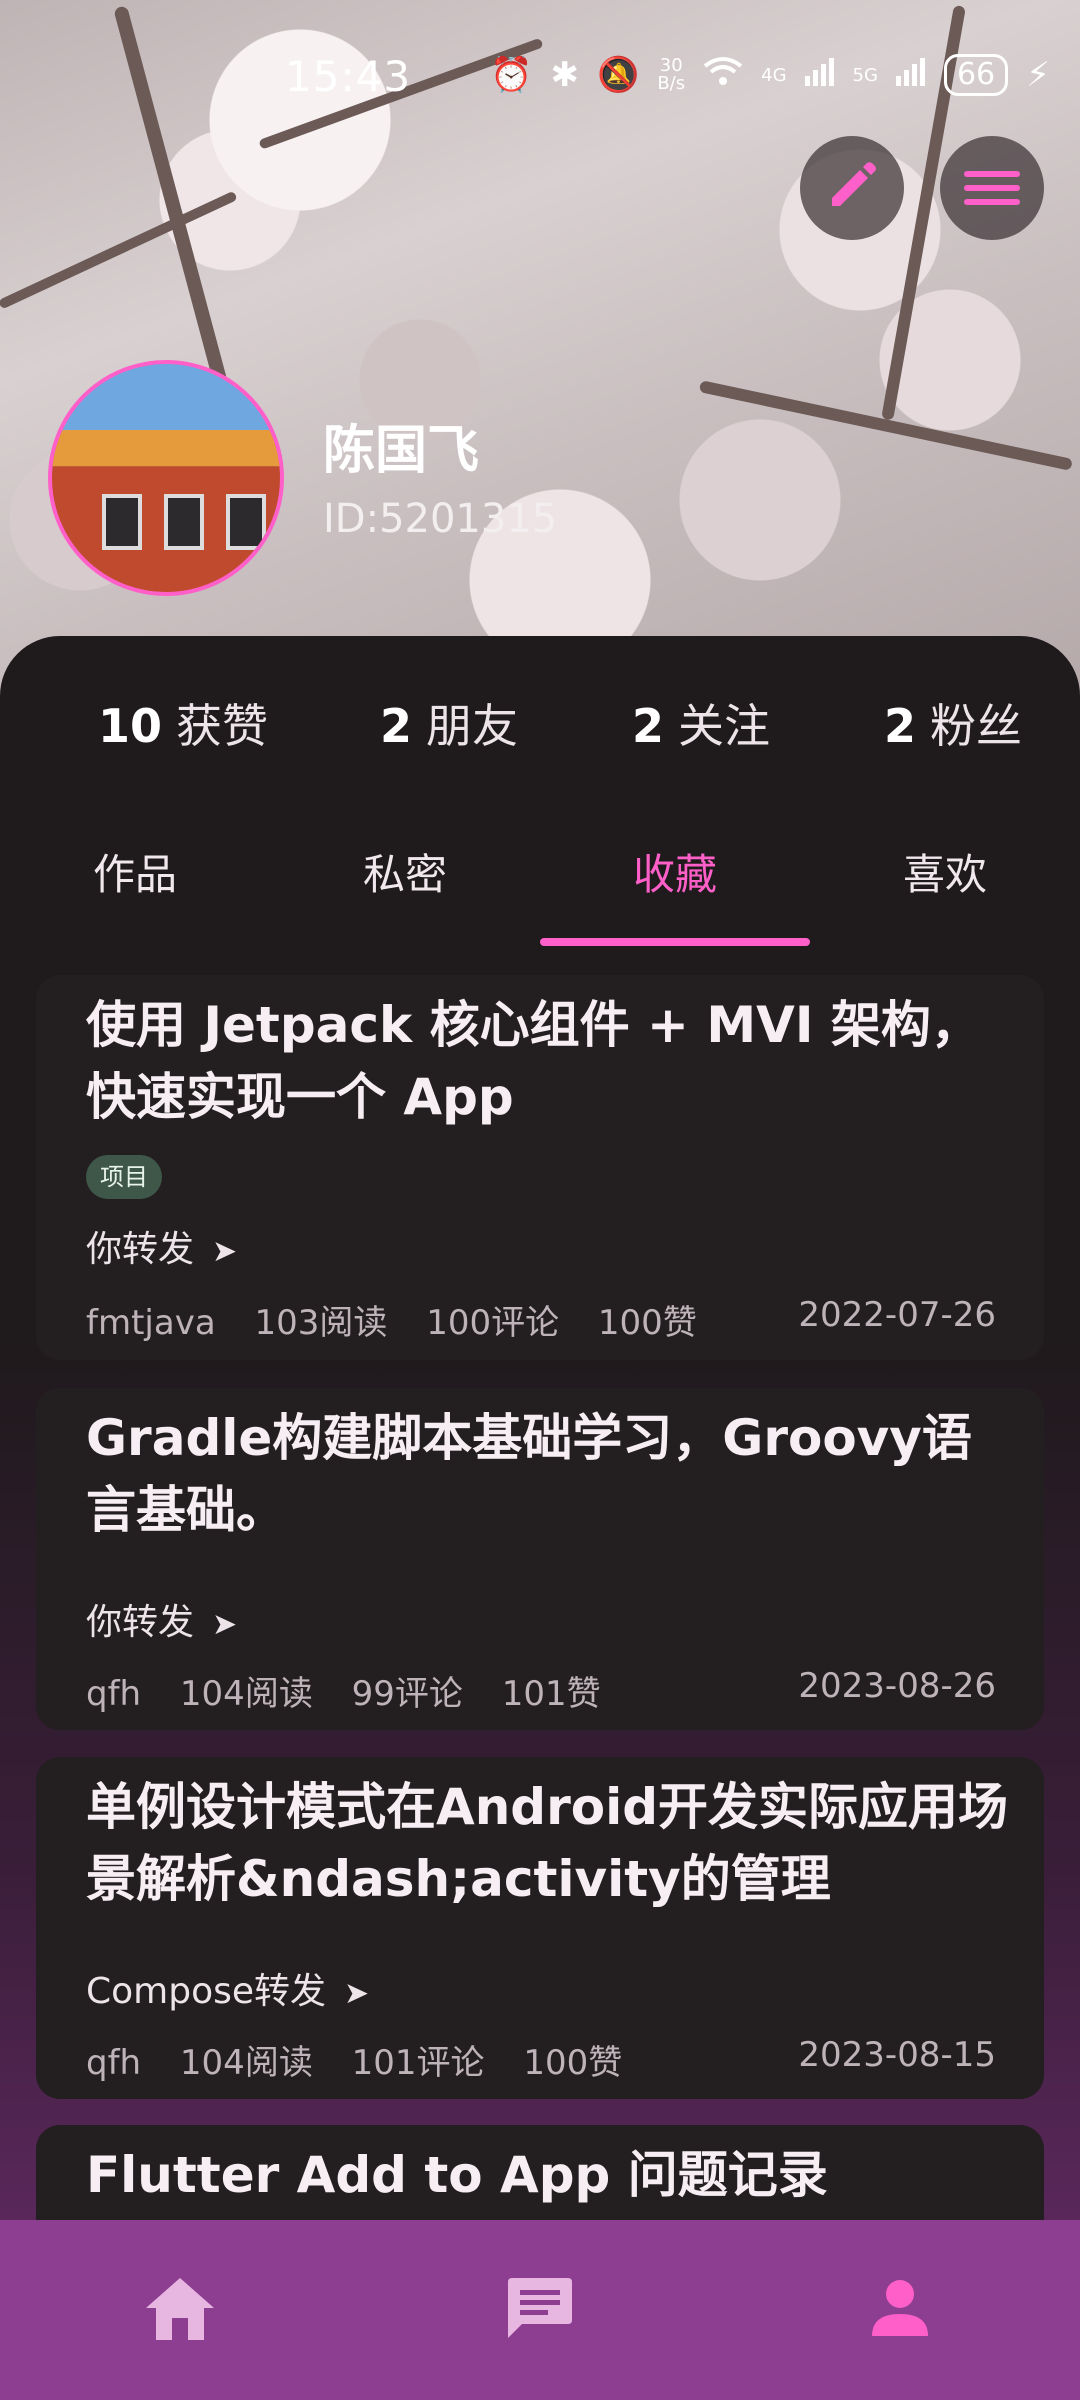 The height and width of the screenshot is (2400, 1080). Describe the element at coordinates (151, 1323) in the screenshot. I see `post-author: fmtjava` at that location.